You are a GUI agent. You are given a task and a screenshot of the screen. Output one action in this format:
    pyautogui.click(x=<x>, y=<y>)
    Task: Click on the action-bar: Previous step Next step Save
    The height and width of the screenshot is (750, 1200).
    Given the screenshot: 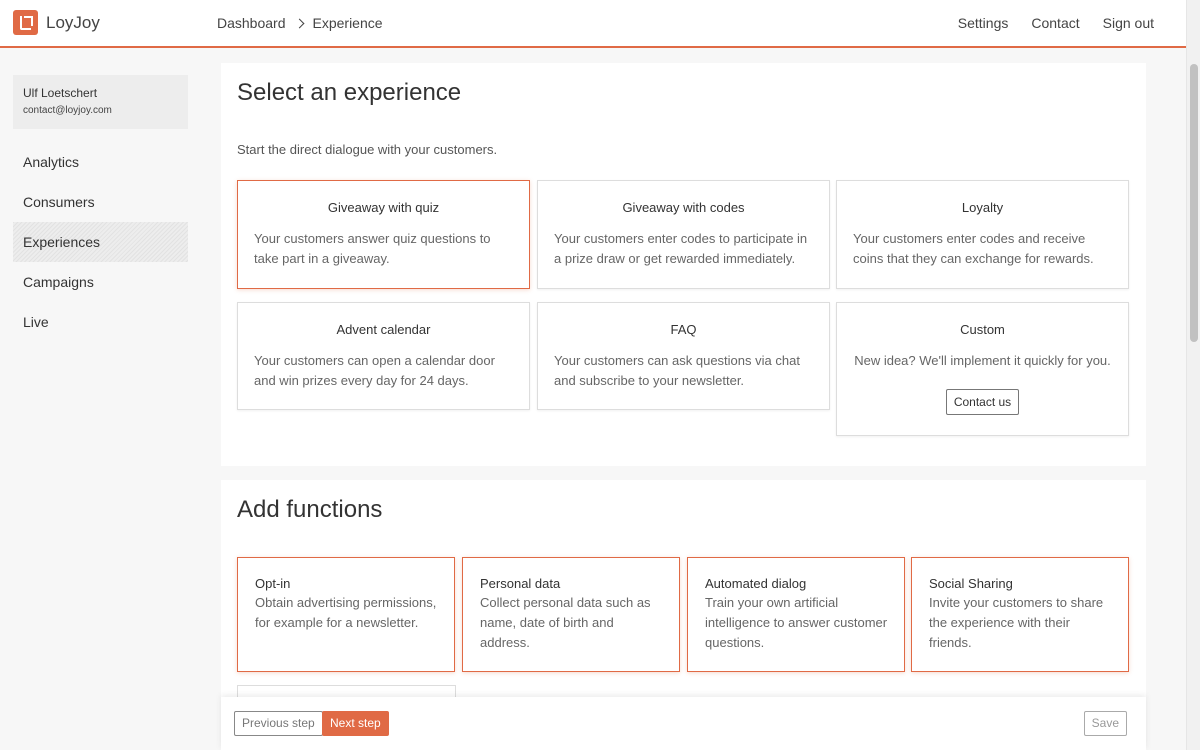 What is the action you would take?
    pyautogui.click(x=683, y=723)
    